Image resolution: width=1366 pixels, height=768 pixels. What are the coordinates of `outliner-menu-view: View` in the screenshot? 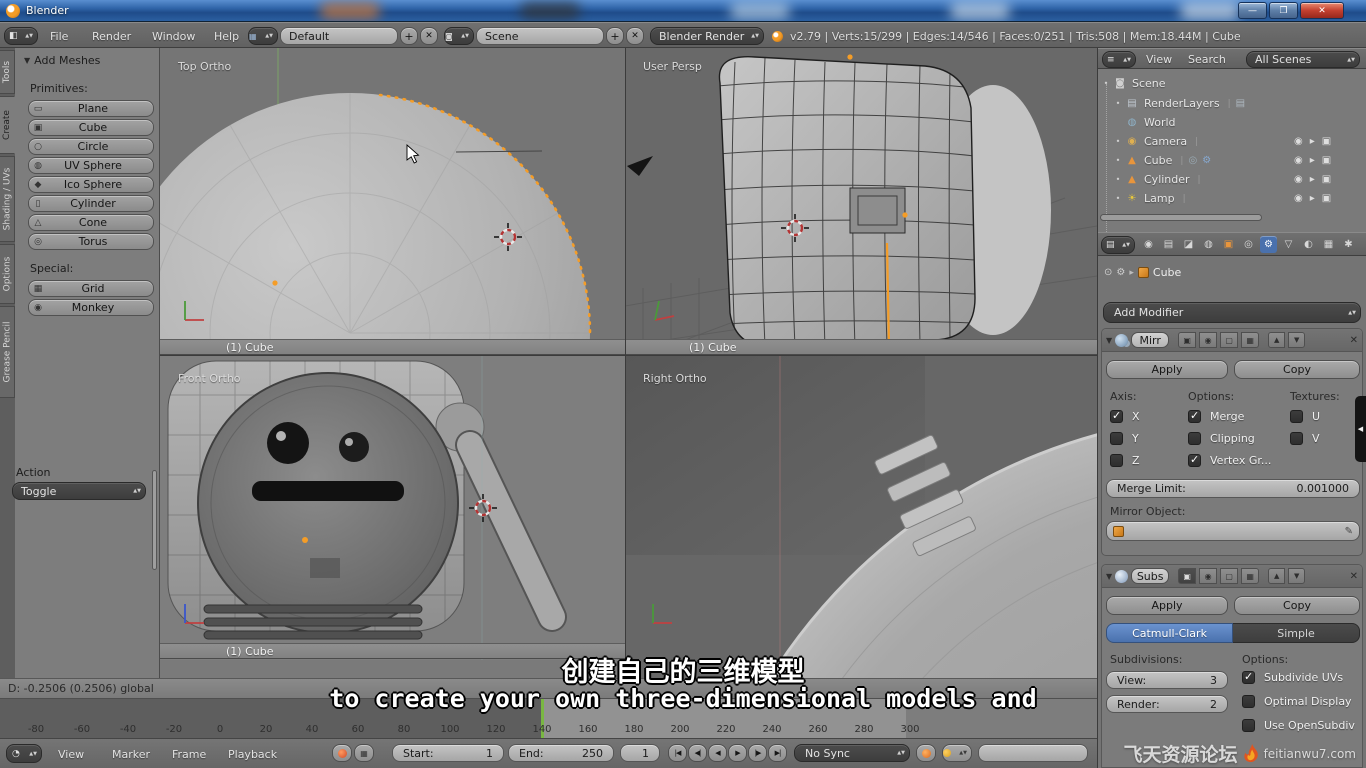 It's located at (1159, 59).